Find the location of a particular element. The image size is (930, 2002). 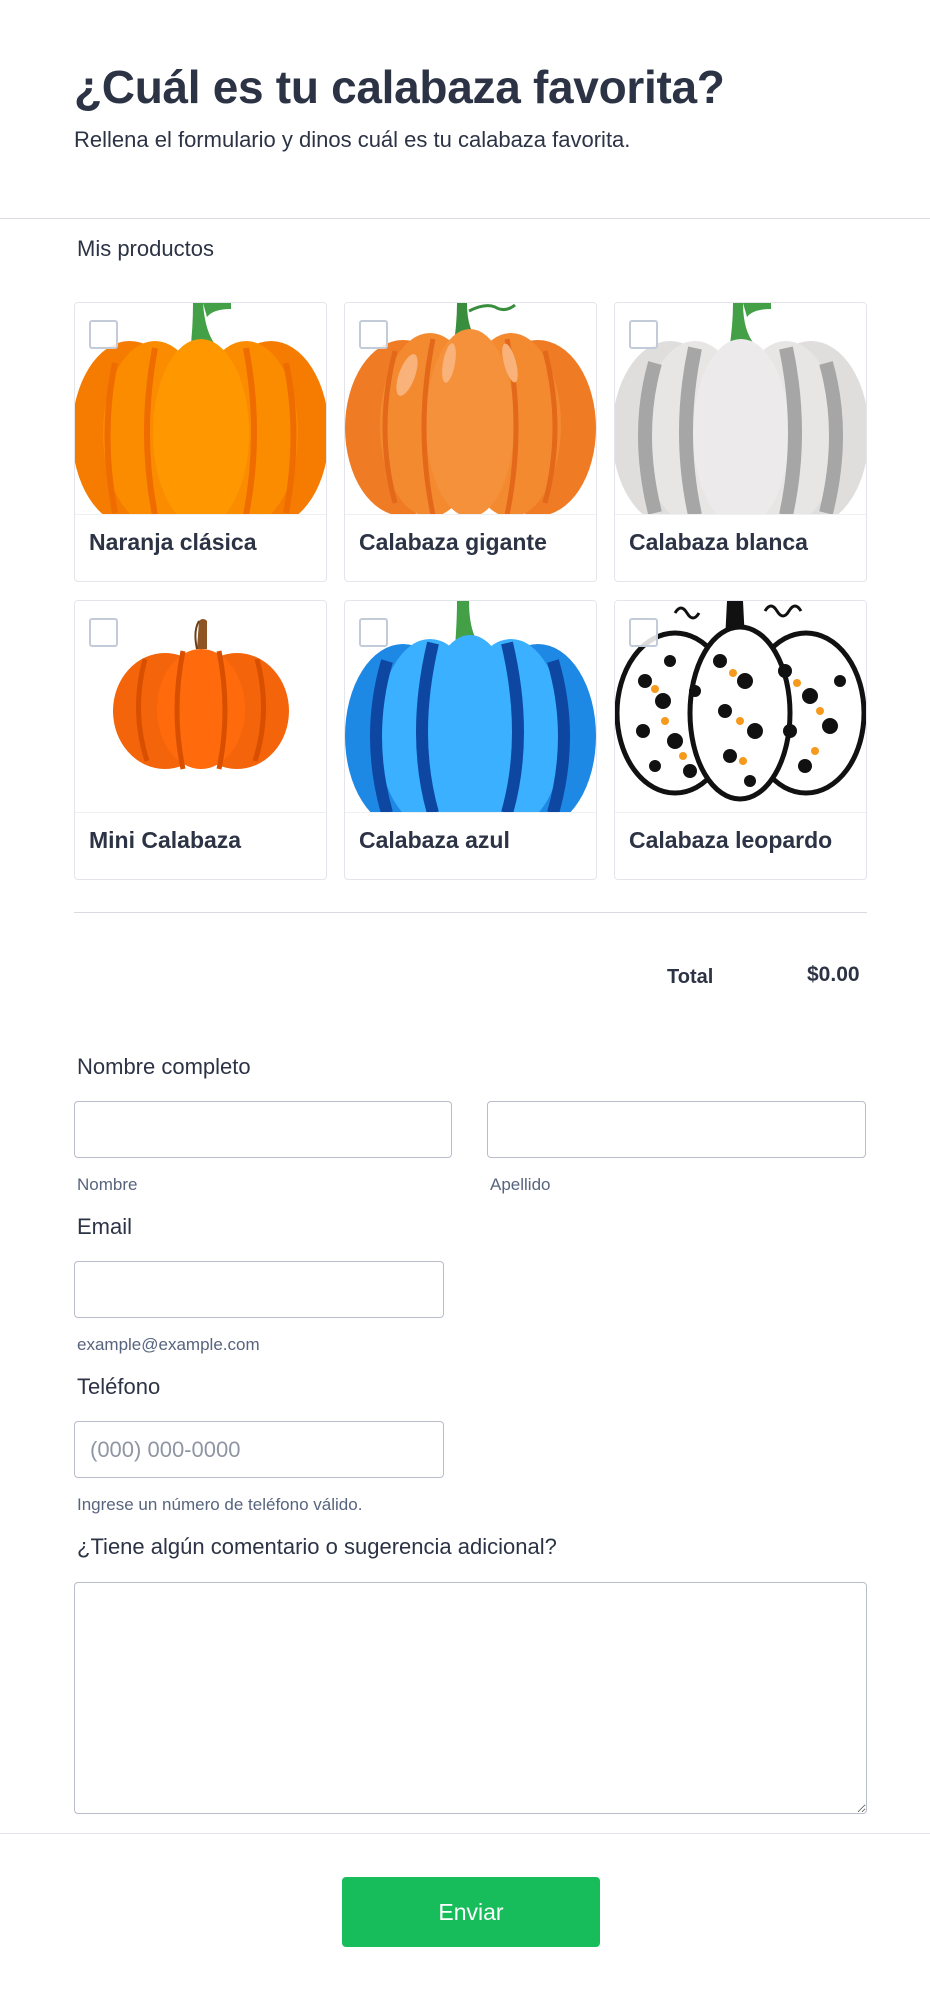

total-label: Total is located at coordinates (690, 977).